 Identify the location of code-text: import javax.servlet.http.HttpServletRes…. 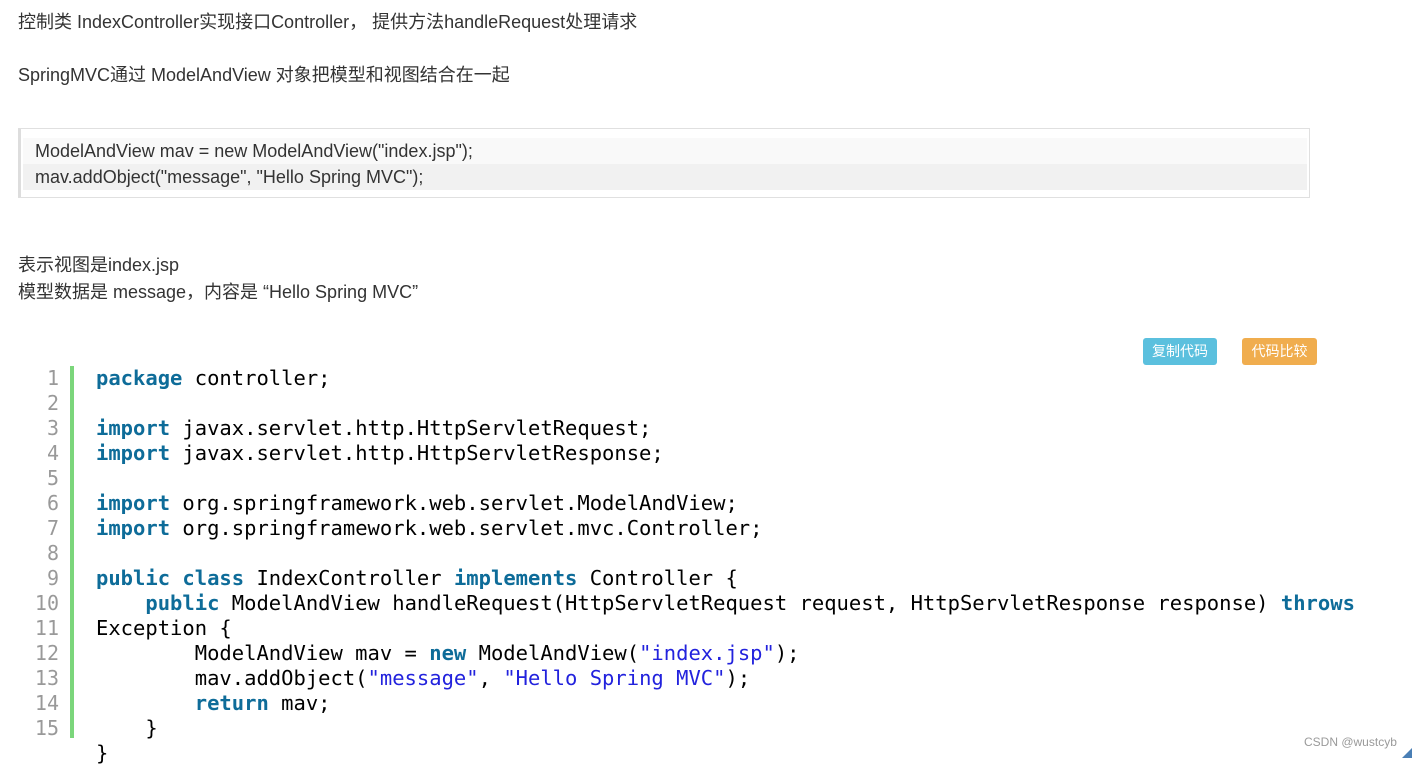
(380, 453).